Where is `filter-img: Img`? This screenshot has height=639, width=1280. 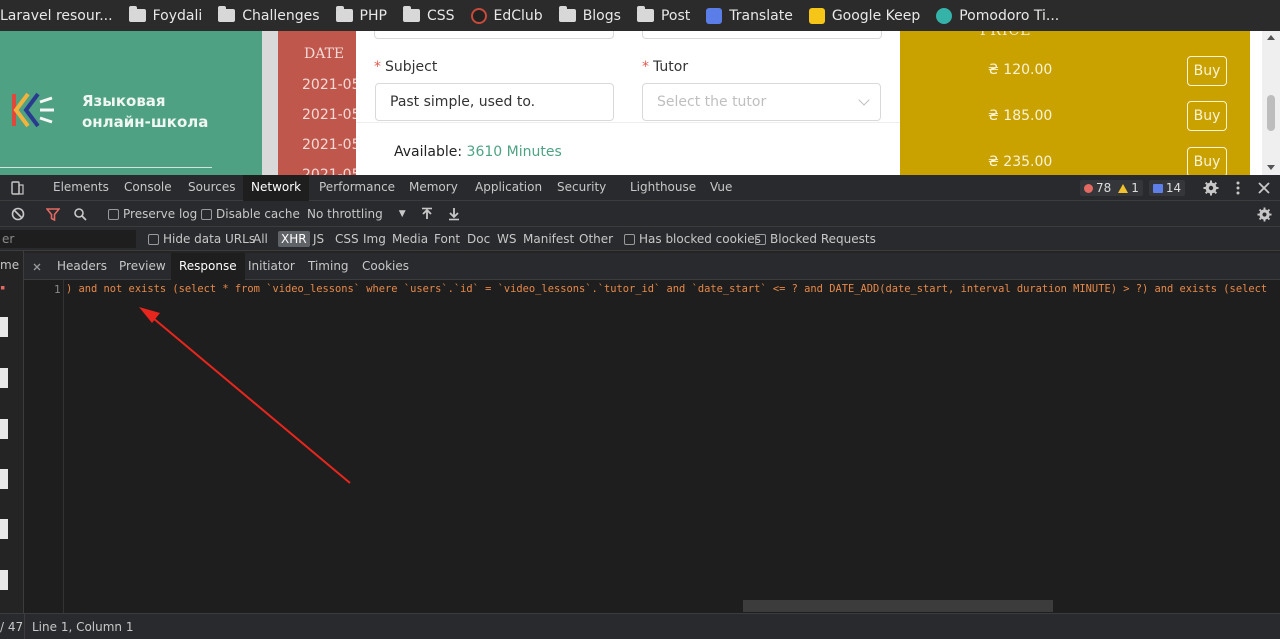
filter-img: Img is located at coordinates (374, 239).